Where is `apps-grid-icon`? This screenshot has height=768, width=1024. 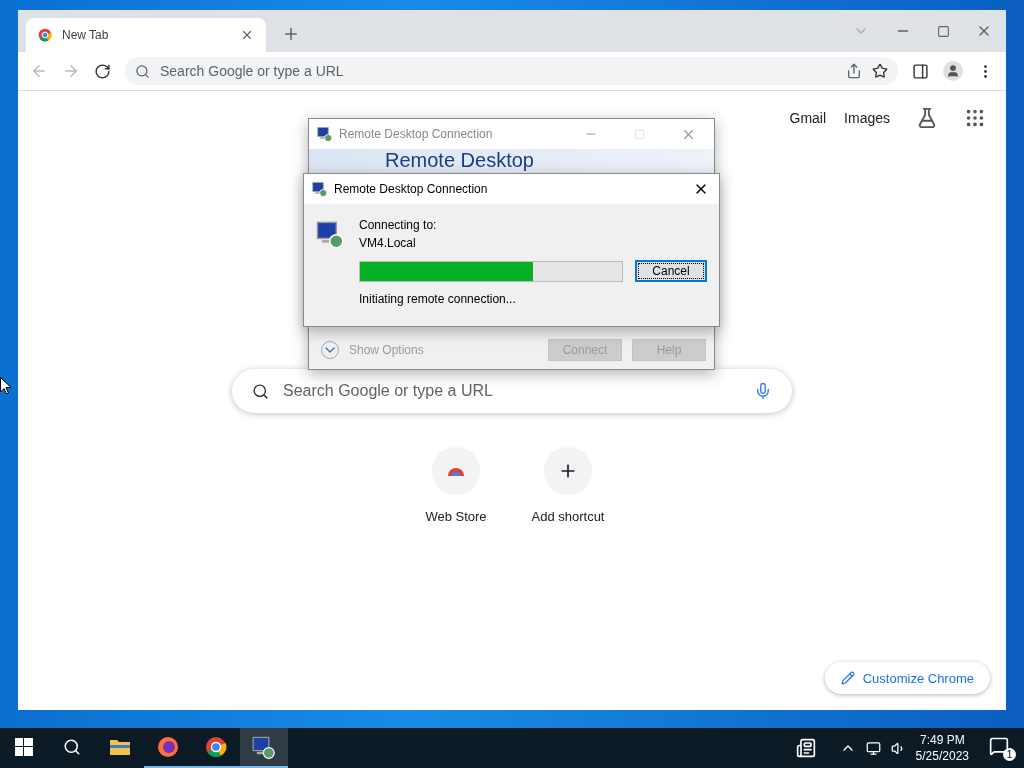 apps-grid-icon is located at coordinates (975, 118).